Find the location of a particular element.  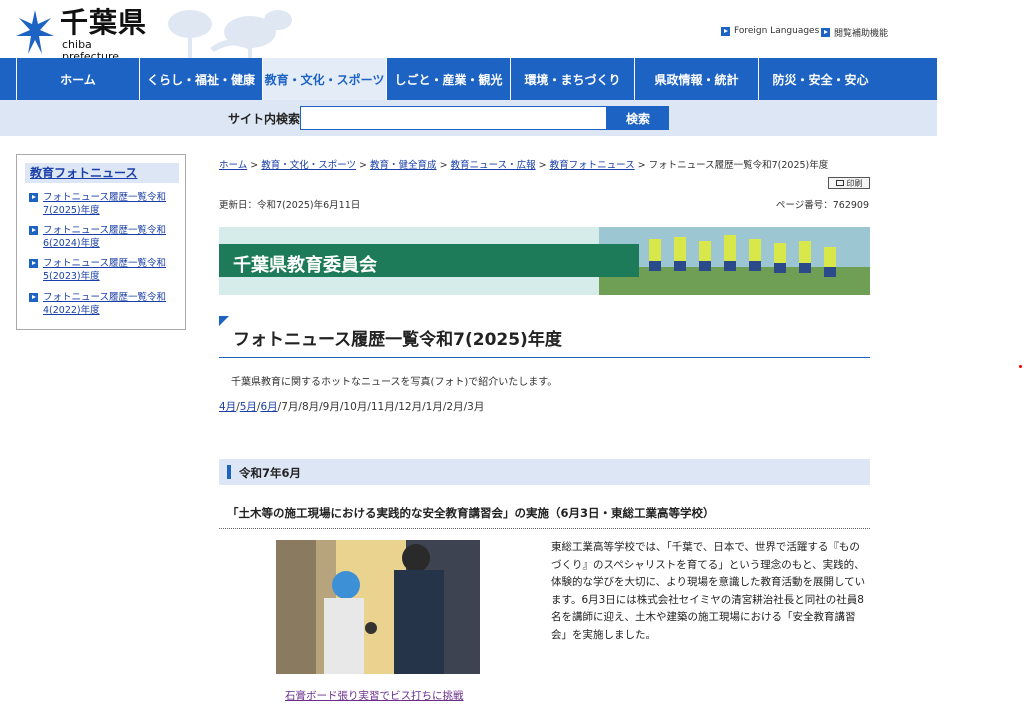

breadcrumb-link-news: 教育ニュース・広報 is located at coordinates (493, 165).